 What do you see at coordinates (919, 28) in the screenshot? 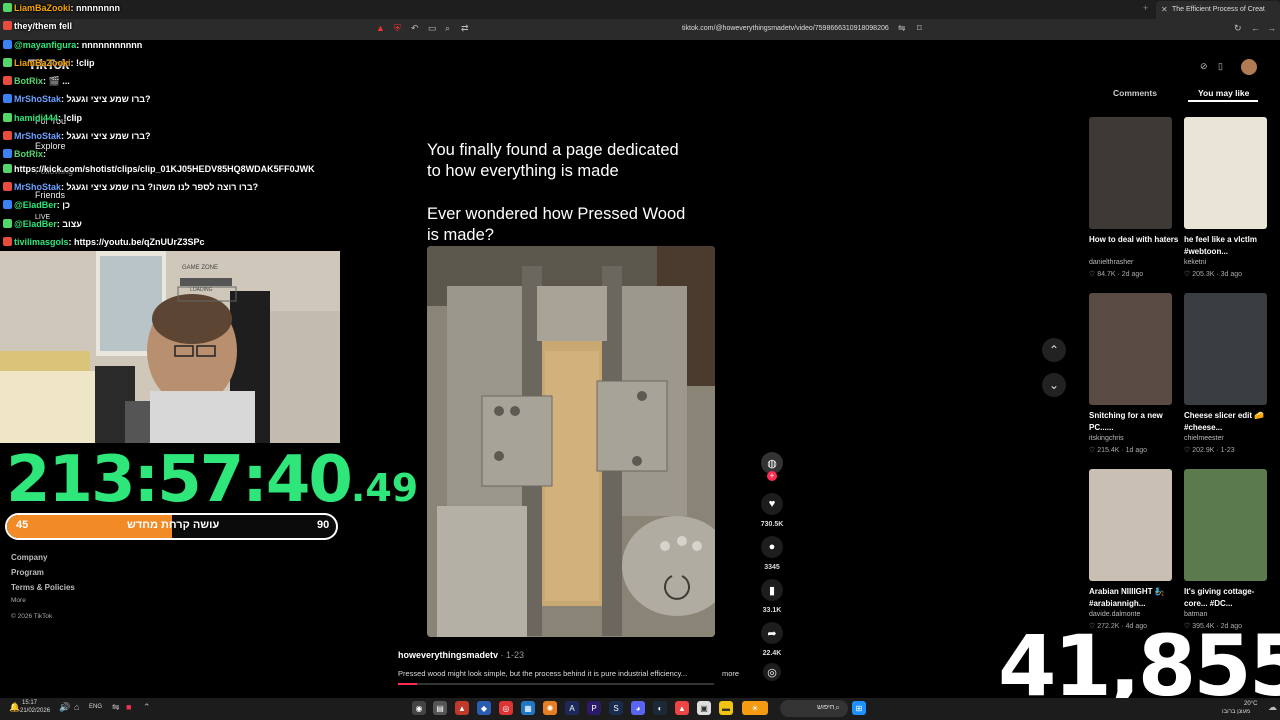
I see `bookmark-icon: ⌑` at bounding box center [919, 28].